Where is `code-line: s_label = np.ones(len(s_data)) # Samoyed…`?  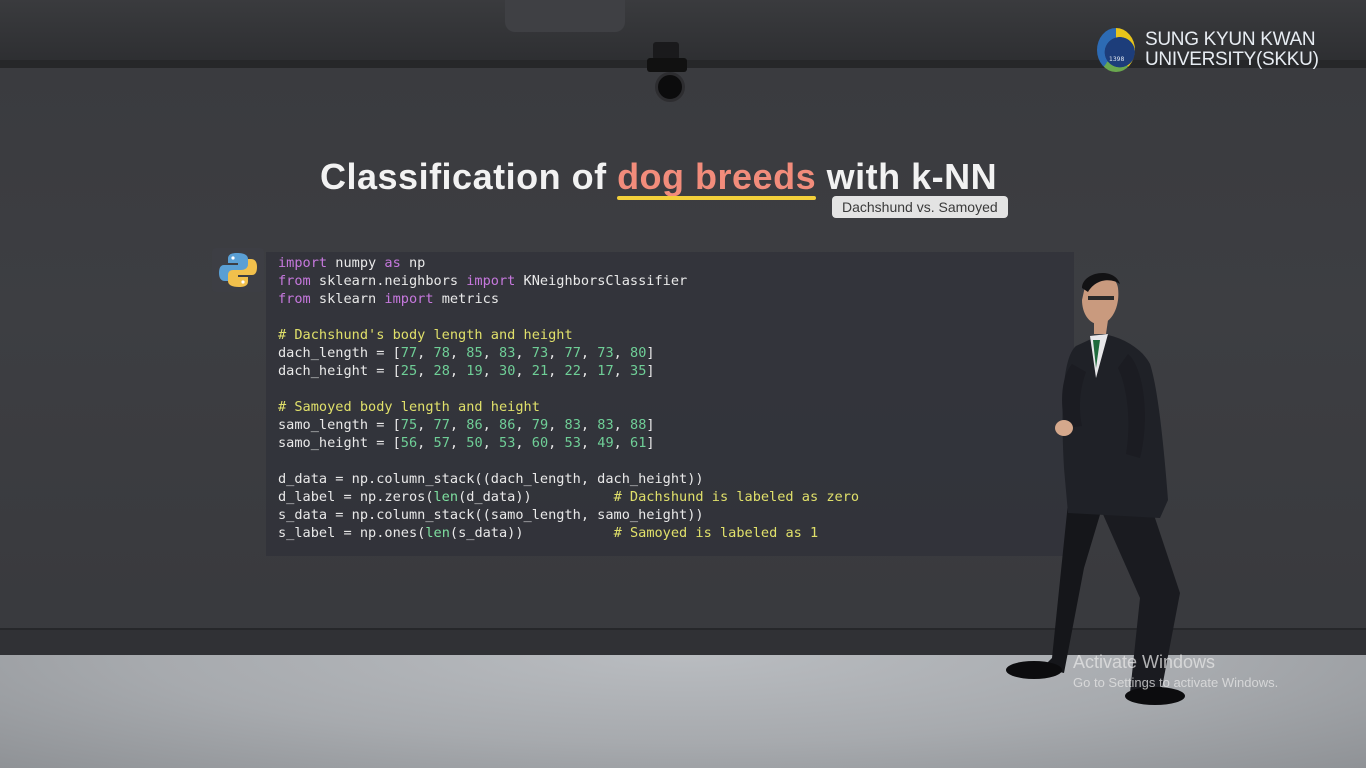
code-line: s_label = np.ones(len(s_data)) # Samoyed… is located at coordinates (548, 533).